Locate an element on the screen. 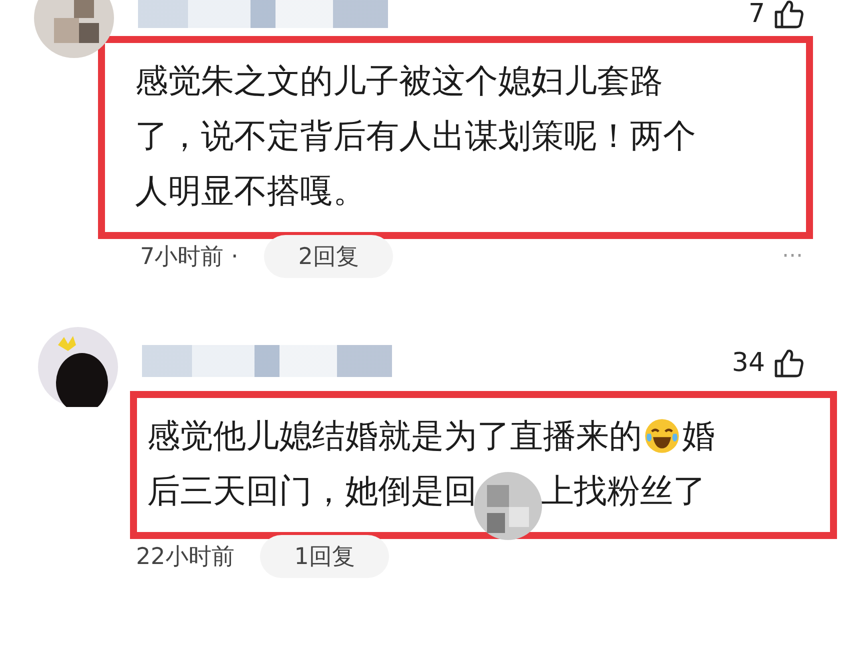  timestamp: 7小时前 · is located at coordinates (189, 257).